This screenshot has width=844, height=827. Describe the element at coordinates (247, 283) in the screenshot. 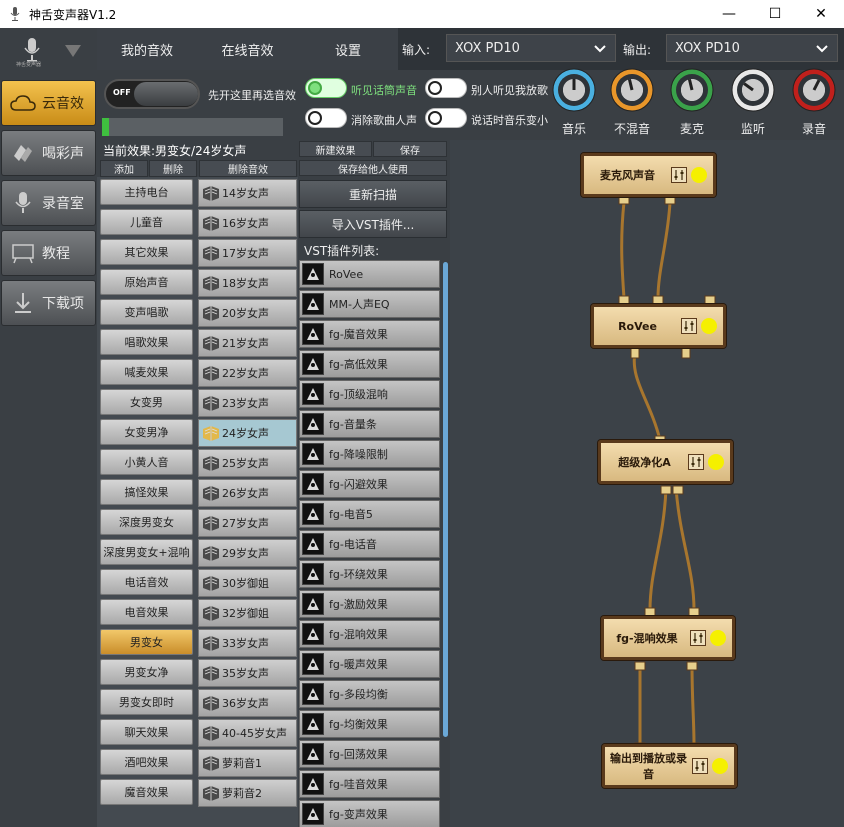

I see `preset-item: 18岁女声` at that location.